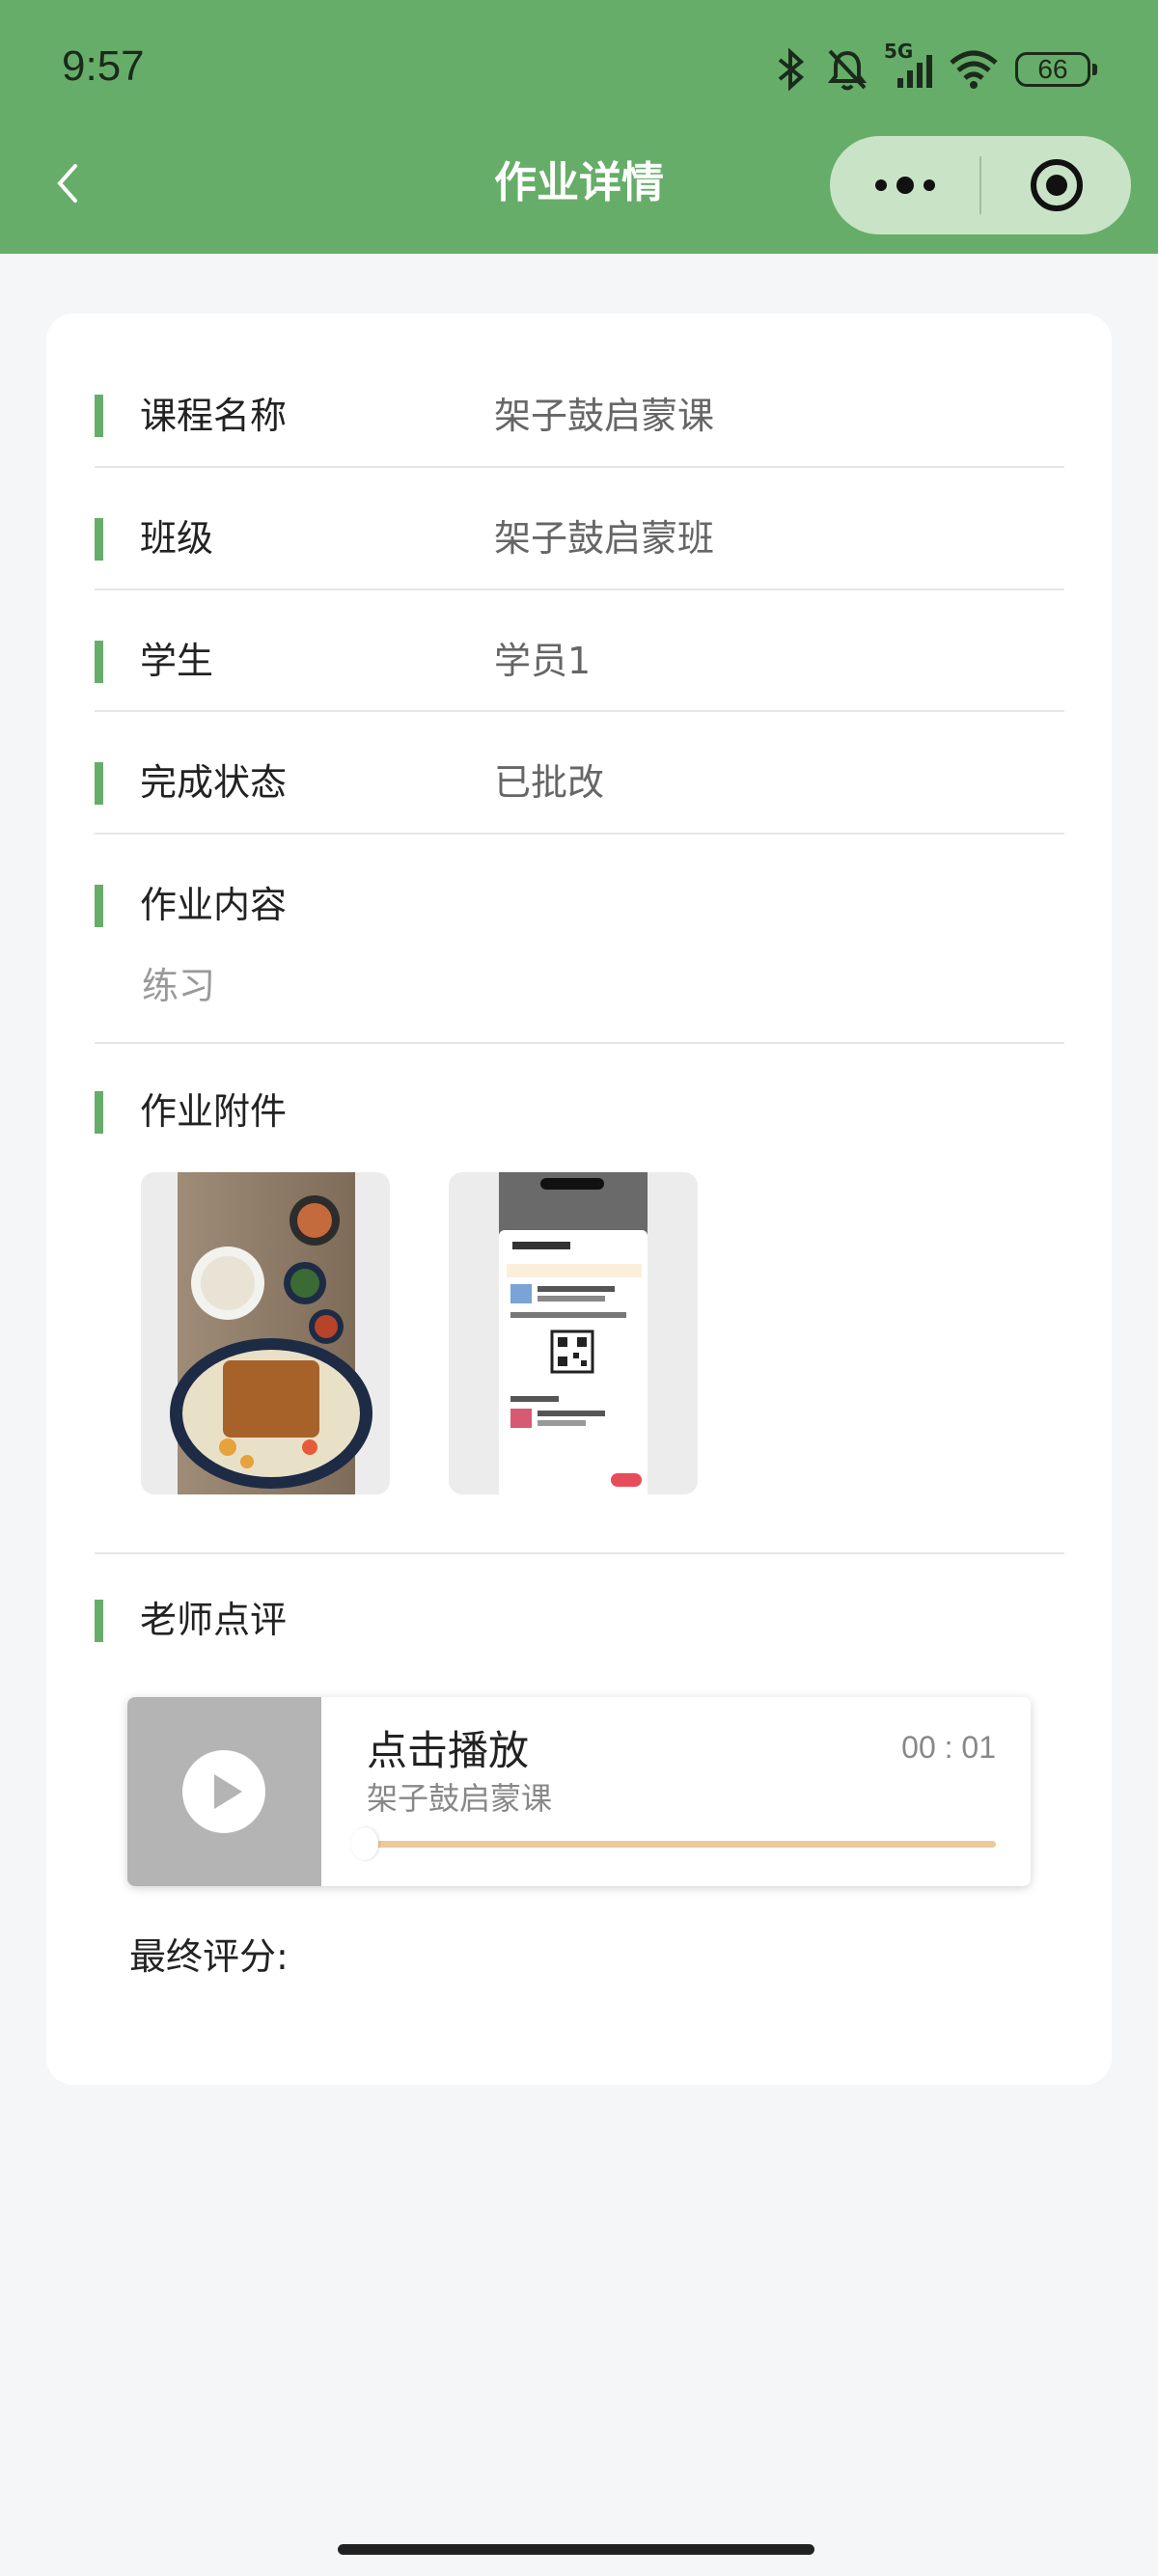 The width and height of the screenshot is (1158, 2576). What do you see at coordinates (948, 1748) in the screenshot?
I see `audio-duration: 00 : 01` at bounding box center [948, 1748].